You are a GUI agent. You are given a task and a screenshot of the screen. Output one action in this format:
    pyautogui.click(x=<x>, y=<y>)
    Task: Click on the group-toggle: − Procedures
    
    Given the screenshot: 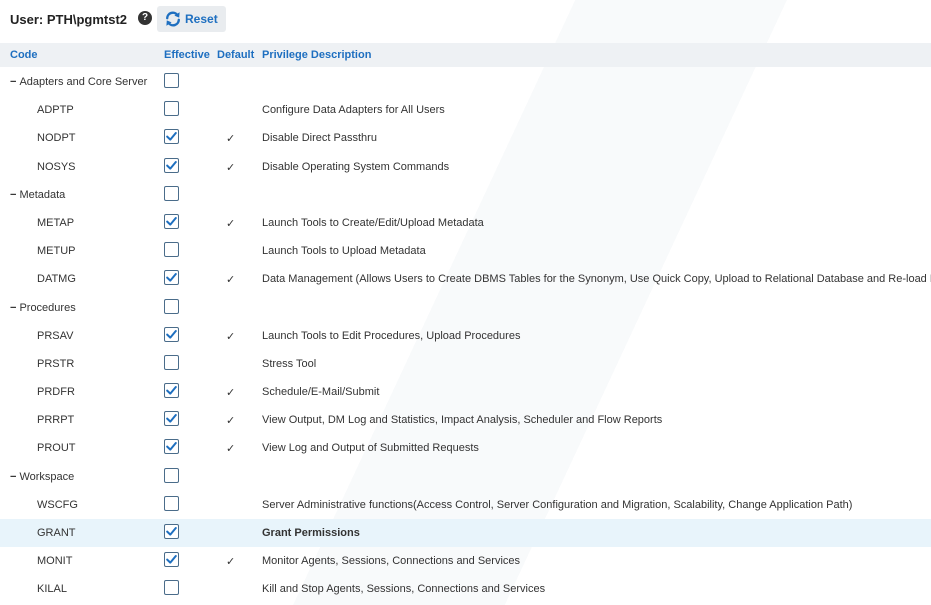 What is the action you would take?
    pyautogui.click(x=43, y=308)
    